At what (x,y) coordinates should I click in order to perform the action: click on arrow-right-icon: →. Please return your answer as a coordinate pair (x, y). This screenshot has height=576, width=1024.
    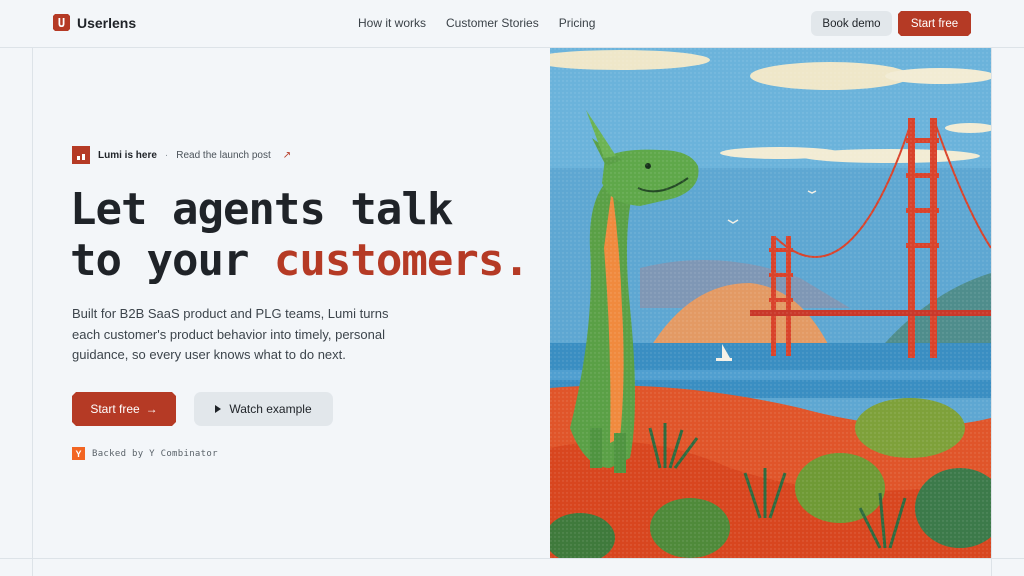
    Looking at the image, I should click on (151, 409).